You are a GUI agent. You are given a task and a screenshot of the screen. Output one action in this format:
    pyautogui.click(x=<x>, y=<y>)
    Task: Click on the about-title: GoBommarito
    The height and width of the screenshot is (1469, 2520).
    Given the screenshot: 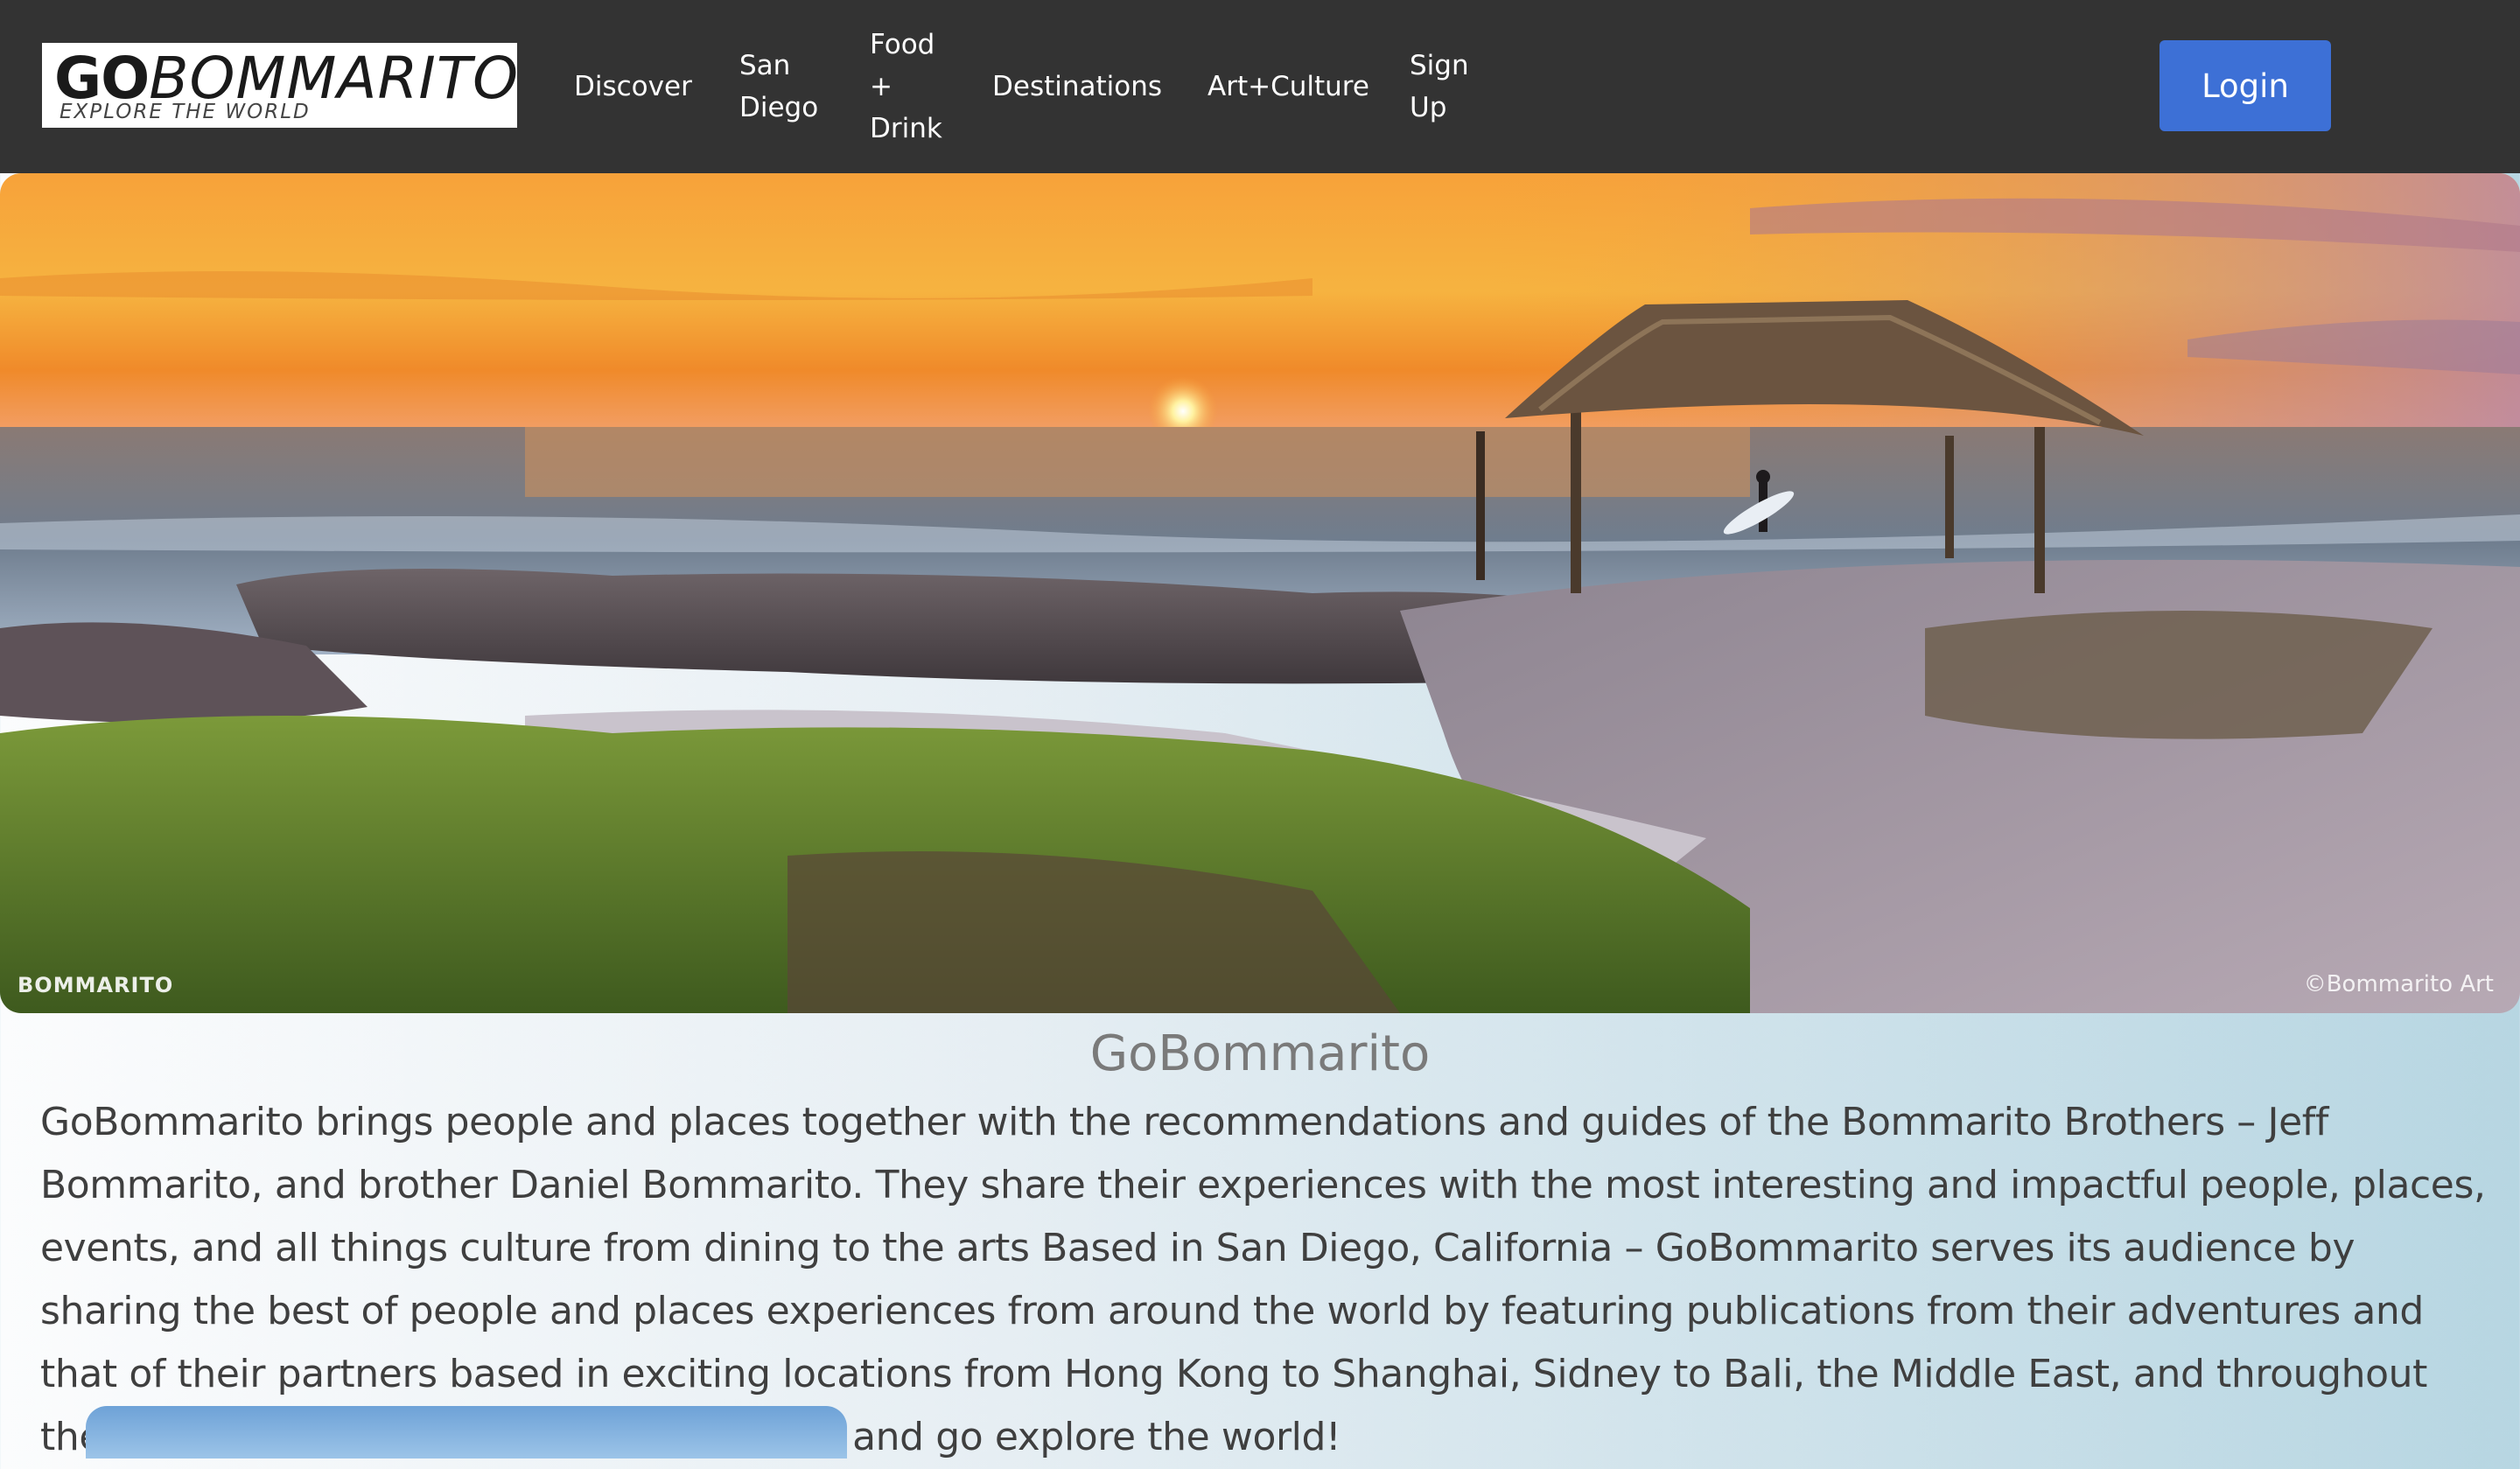 What is the action you would take?
    pyautogui.click(x=1260, y=1054)
    